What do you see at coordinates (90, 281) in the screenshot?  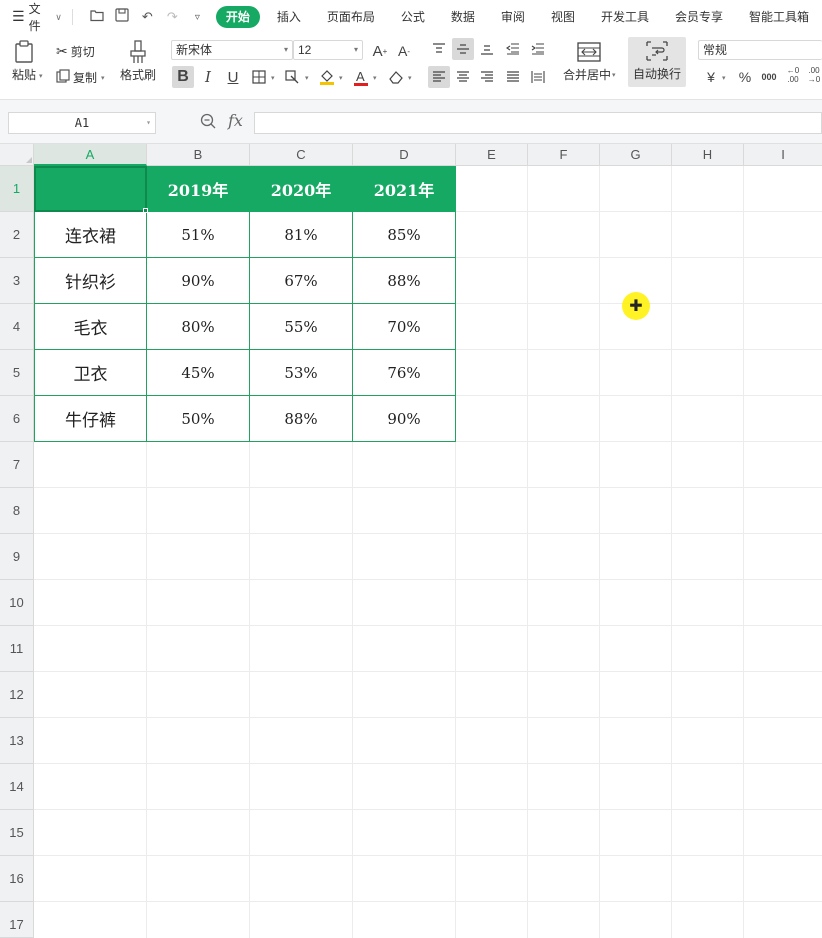 I see `table-cell: 针织衫` at bounding box center [90, 281].